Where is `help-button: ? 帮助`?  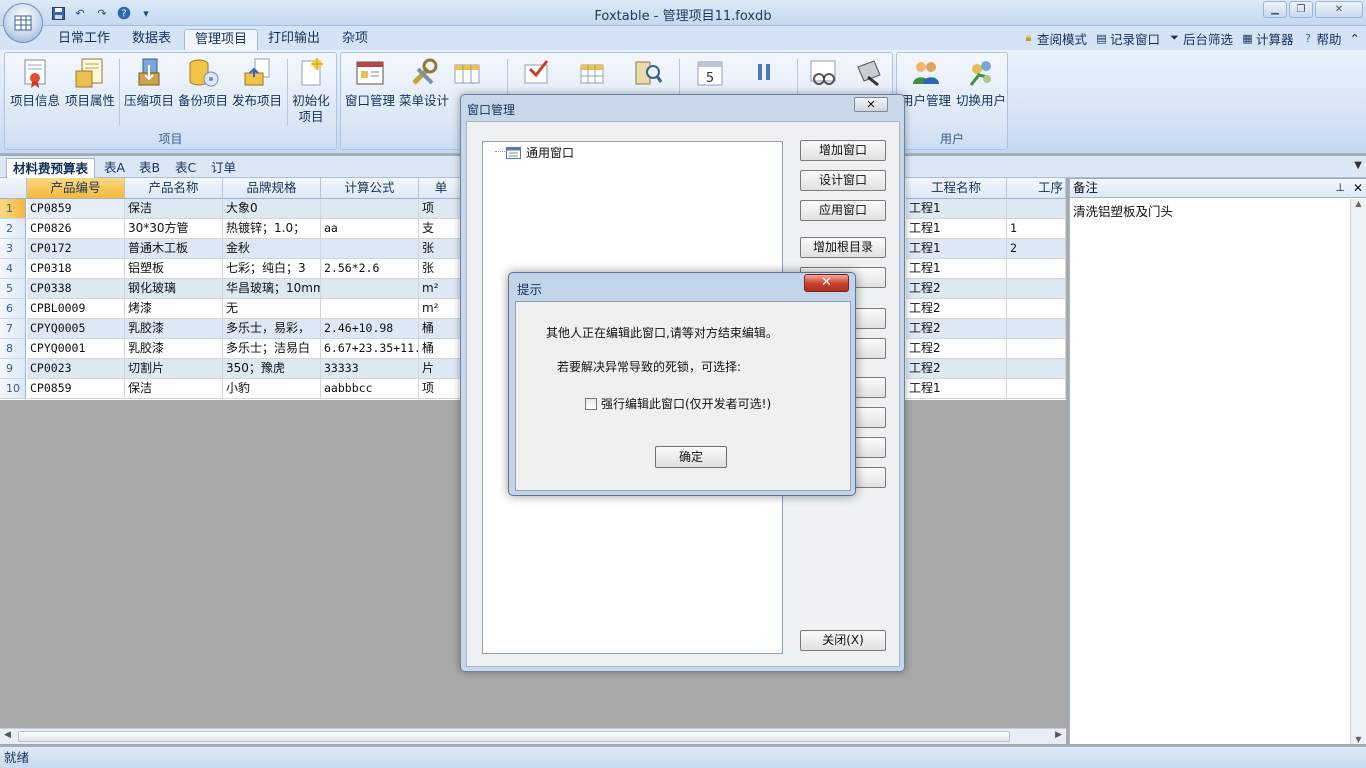 help-button: ? 帮助 is located at coordinates (1321, 38).